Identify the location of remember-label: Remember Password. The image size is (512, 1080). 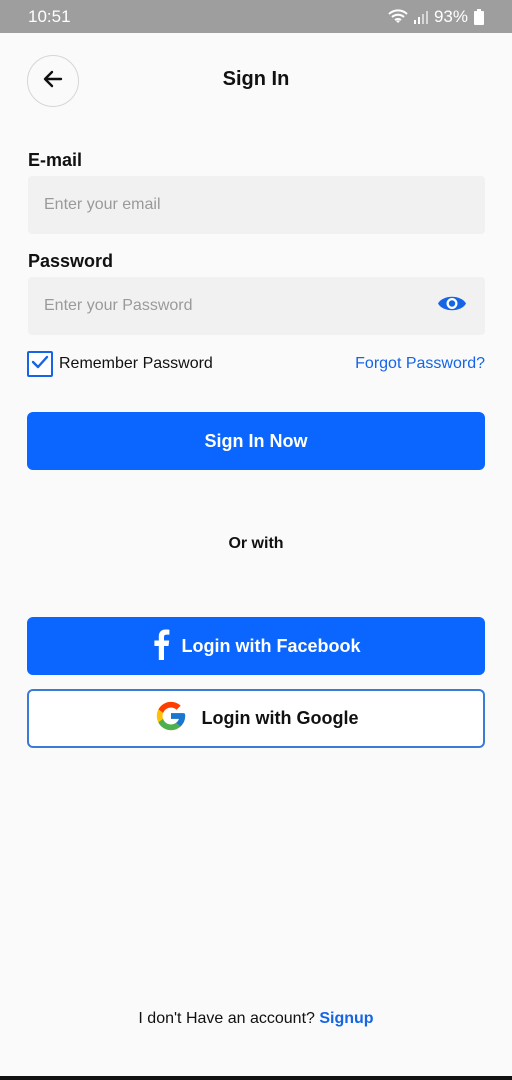
(136, 363).